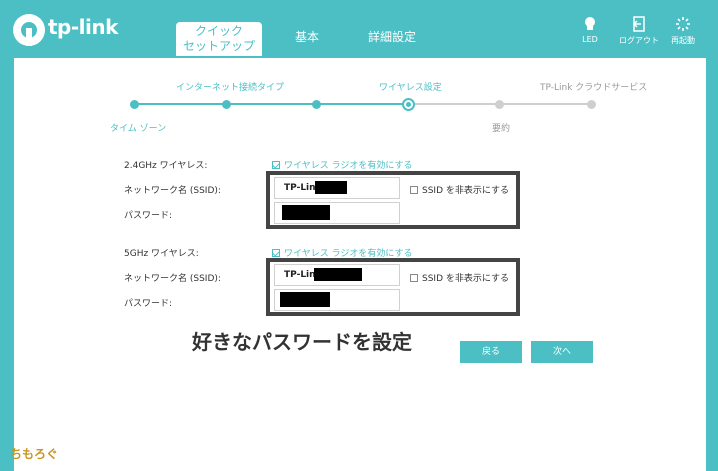 The width and height of the screenshot is (718, 471). Describe the element at coordinates (29, 30) in the screenshot. I see `tp-link-logo-icon` at that location.